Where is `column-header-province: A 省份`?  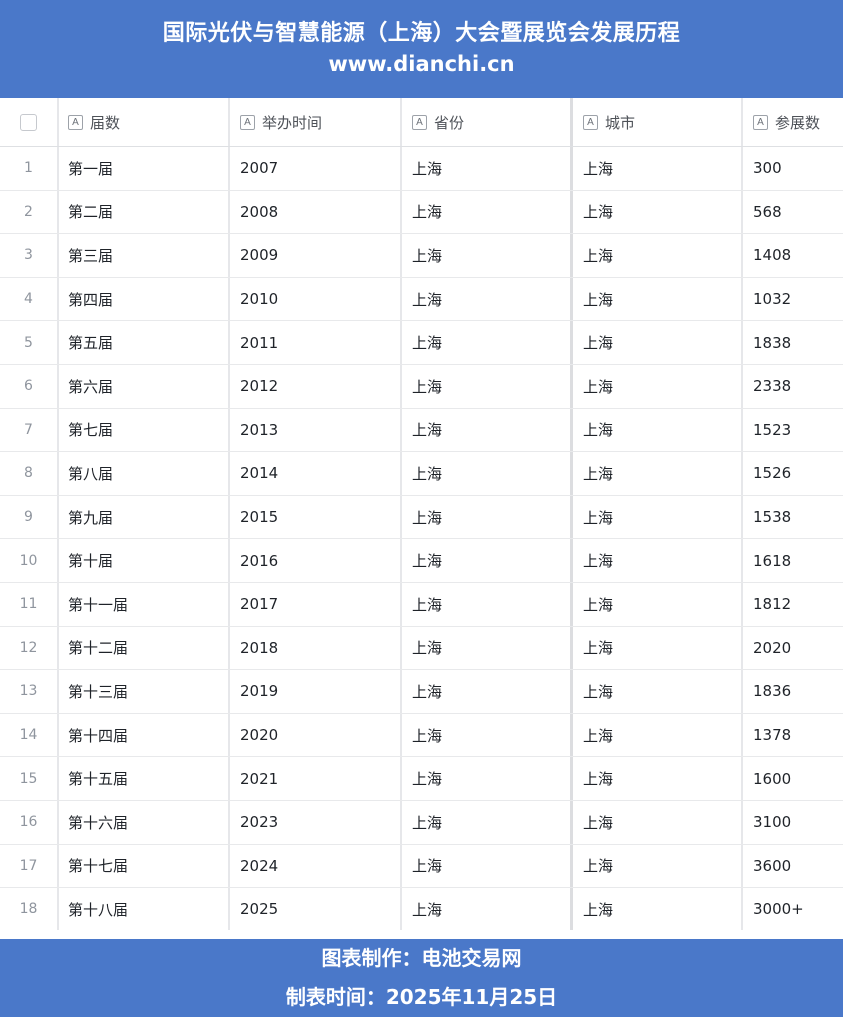 column-header-province: A 省份 is located at coordinates (487, 122).